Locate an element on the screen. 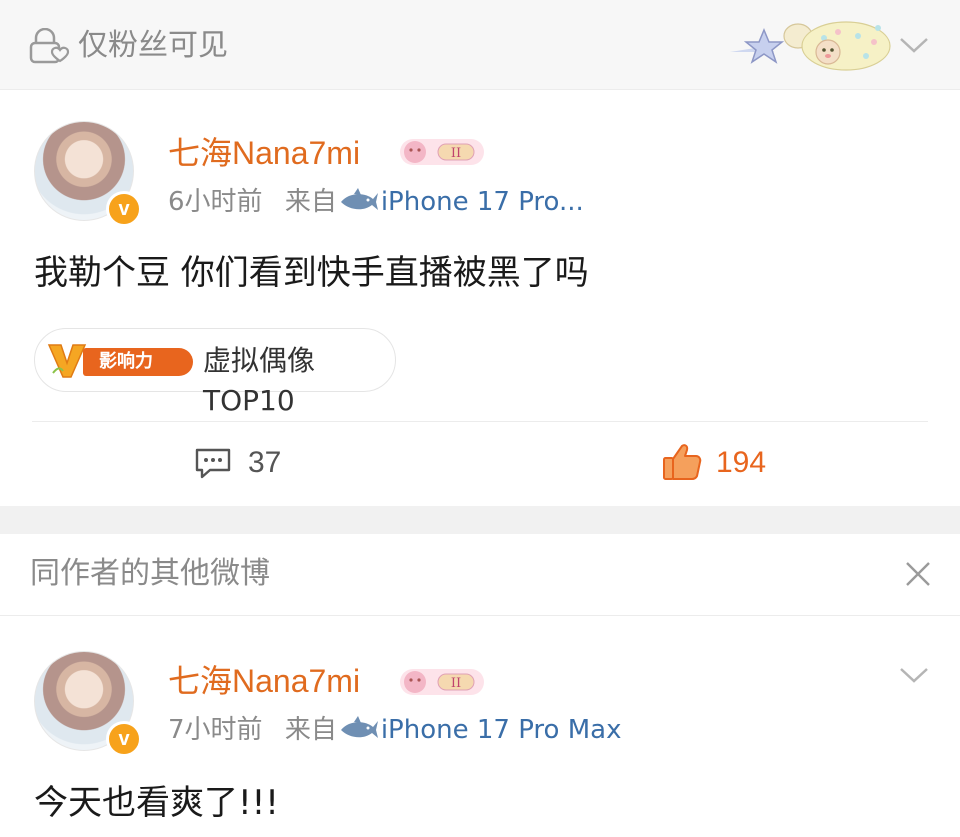  section-gap is located at coordinates (480, 520).